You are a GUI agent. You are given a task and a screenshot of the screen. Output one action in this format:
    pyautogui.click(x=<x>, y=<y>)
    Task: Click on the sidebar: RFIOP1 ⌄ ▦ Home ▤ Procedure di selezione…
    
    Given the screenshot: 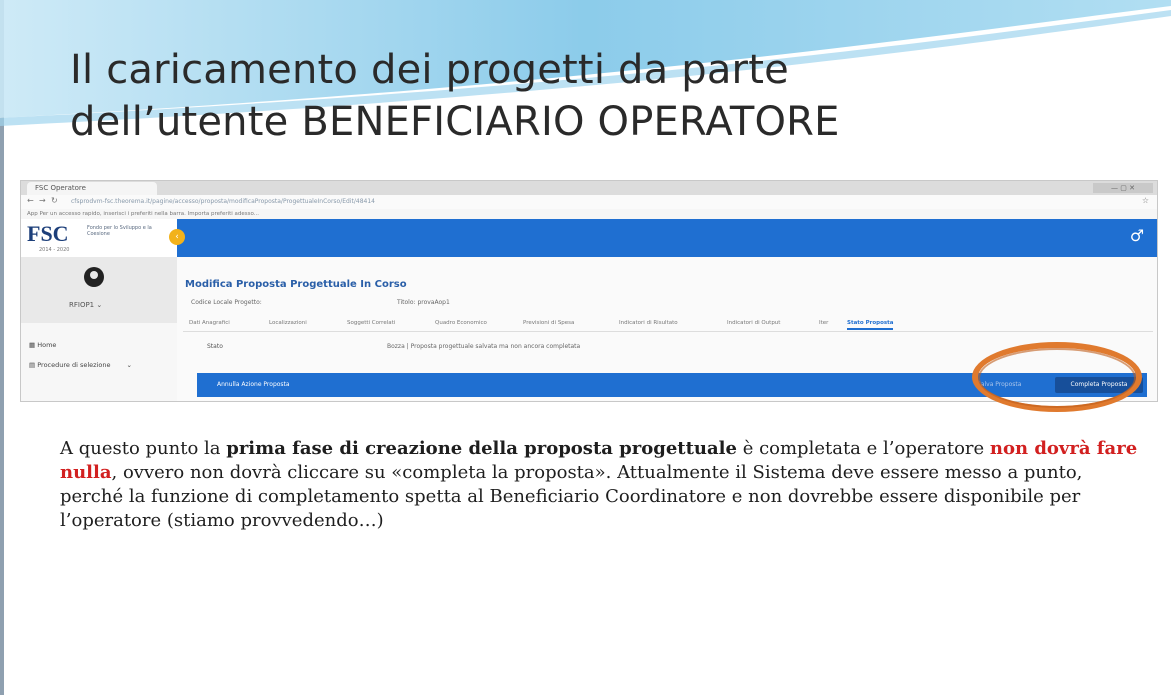 What is the action you would take?
    pyautogui.click(x=99, y=329)
    